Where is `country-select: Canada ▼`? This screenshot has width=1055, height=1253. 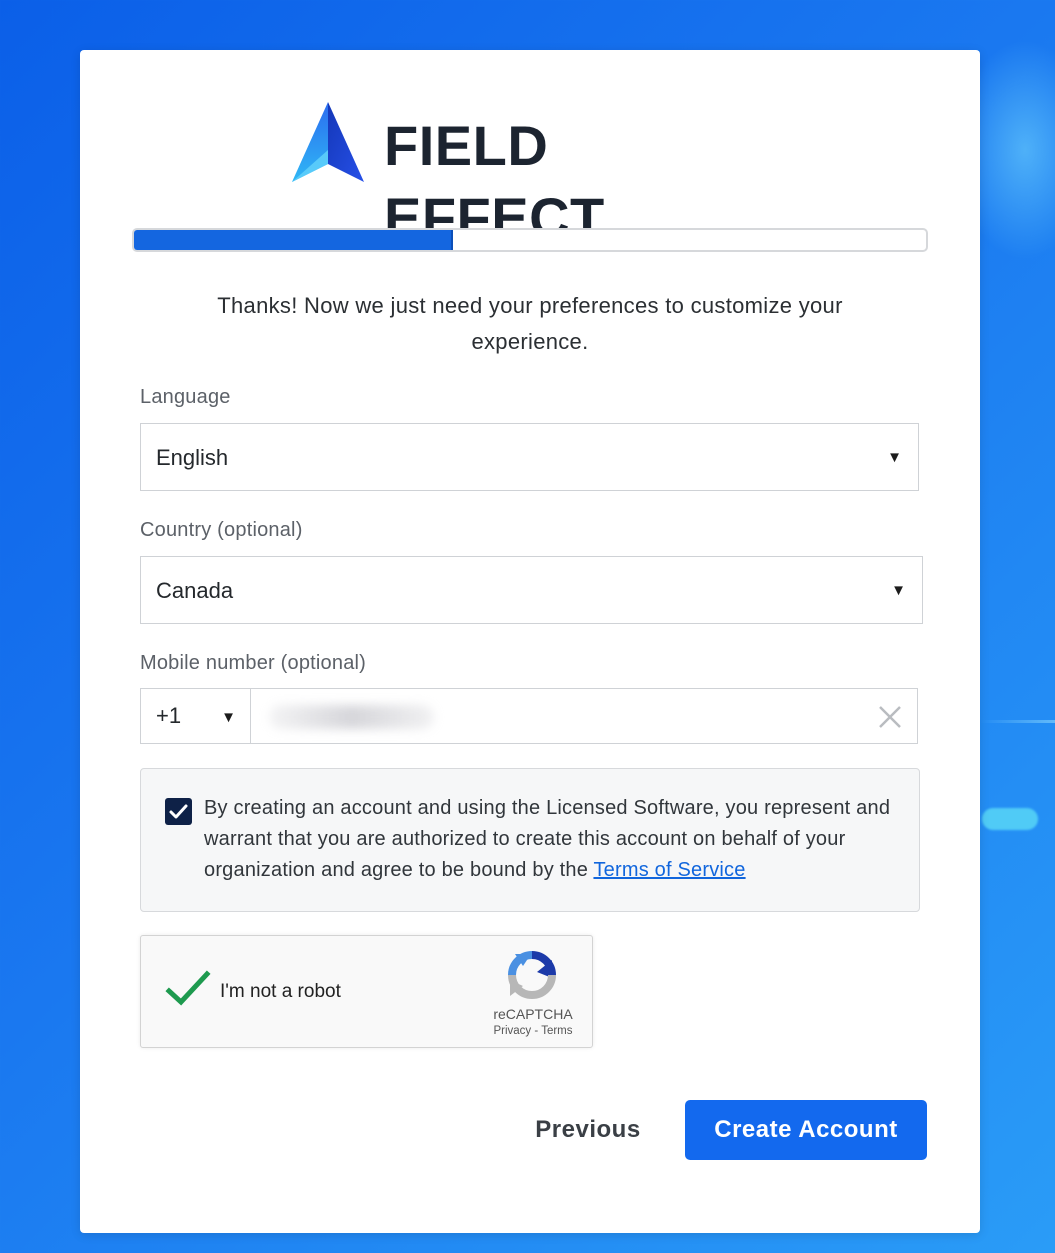
country-select: Canada ▼ is located at coordinates (531, 590).